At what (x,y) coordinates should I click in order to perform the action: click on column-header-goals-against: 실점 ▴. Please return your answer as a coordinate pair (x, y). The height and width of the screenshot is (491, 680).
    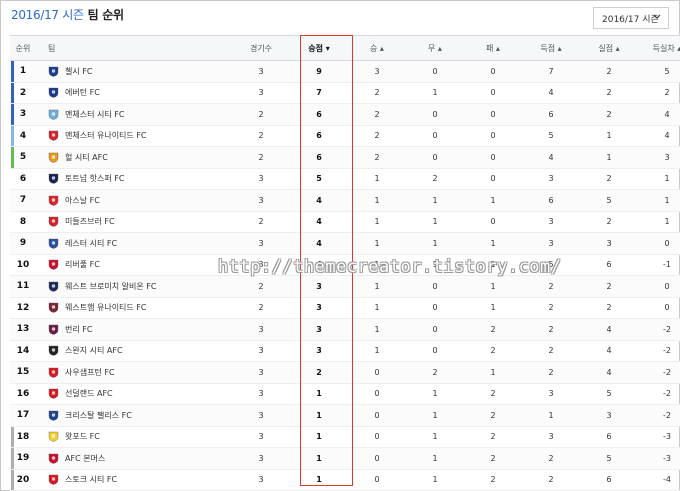
    Looking at the image, I should click on (609, 48).